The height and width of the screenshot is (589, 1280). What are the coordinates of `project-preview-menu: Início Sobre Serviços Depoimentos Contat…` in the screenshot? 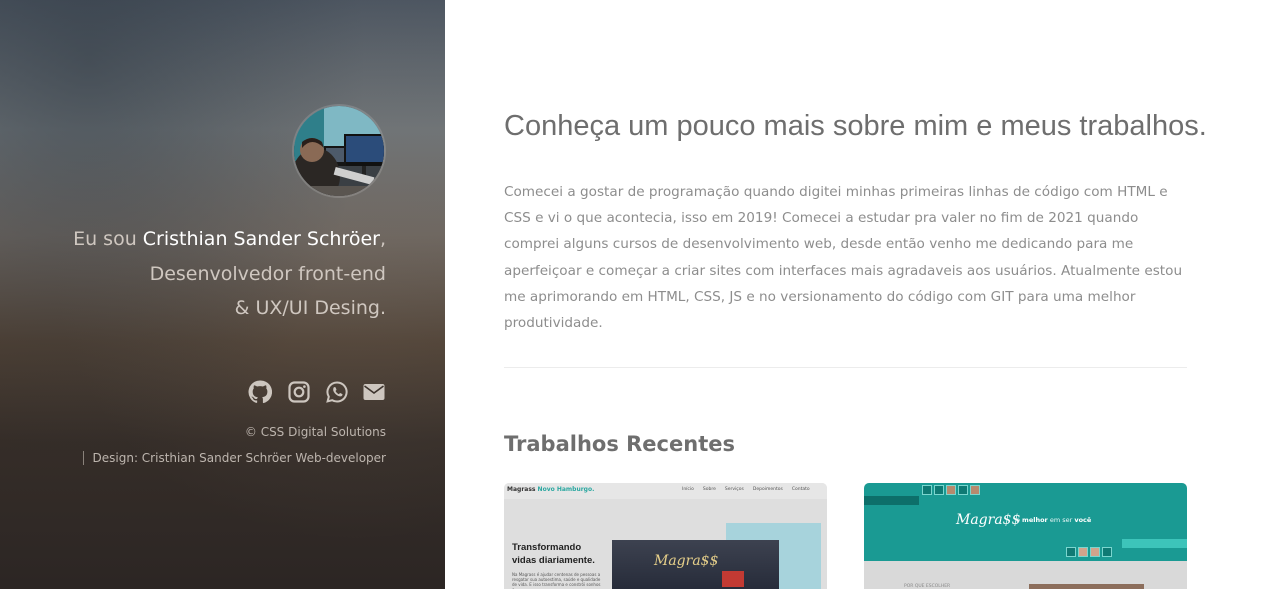 It's located at (746, 489).